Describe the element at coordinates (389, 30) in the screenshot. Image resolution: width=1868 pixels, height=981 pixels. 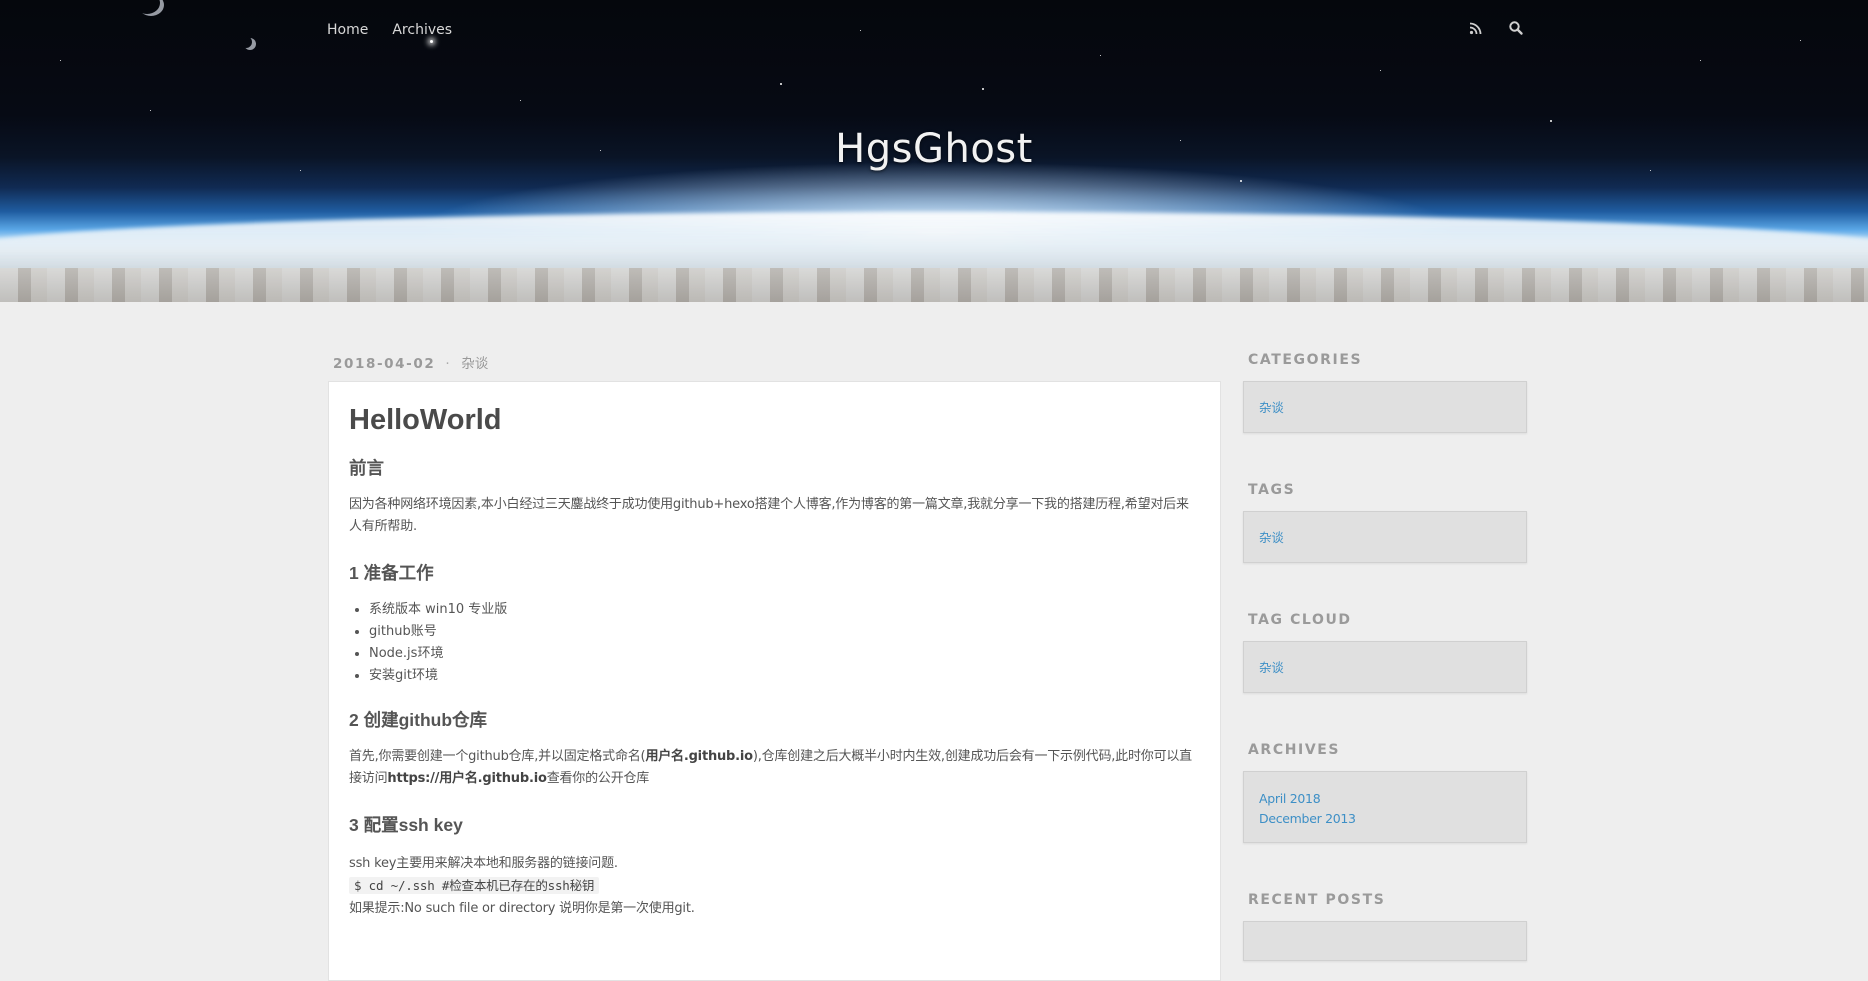
I see `main-nav: Home Archives` at that location.